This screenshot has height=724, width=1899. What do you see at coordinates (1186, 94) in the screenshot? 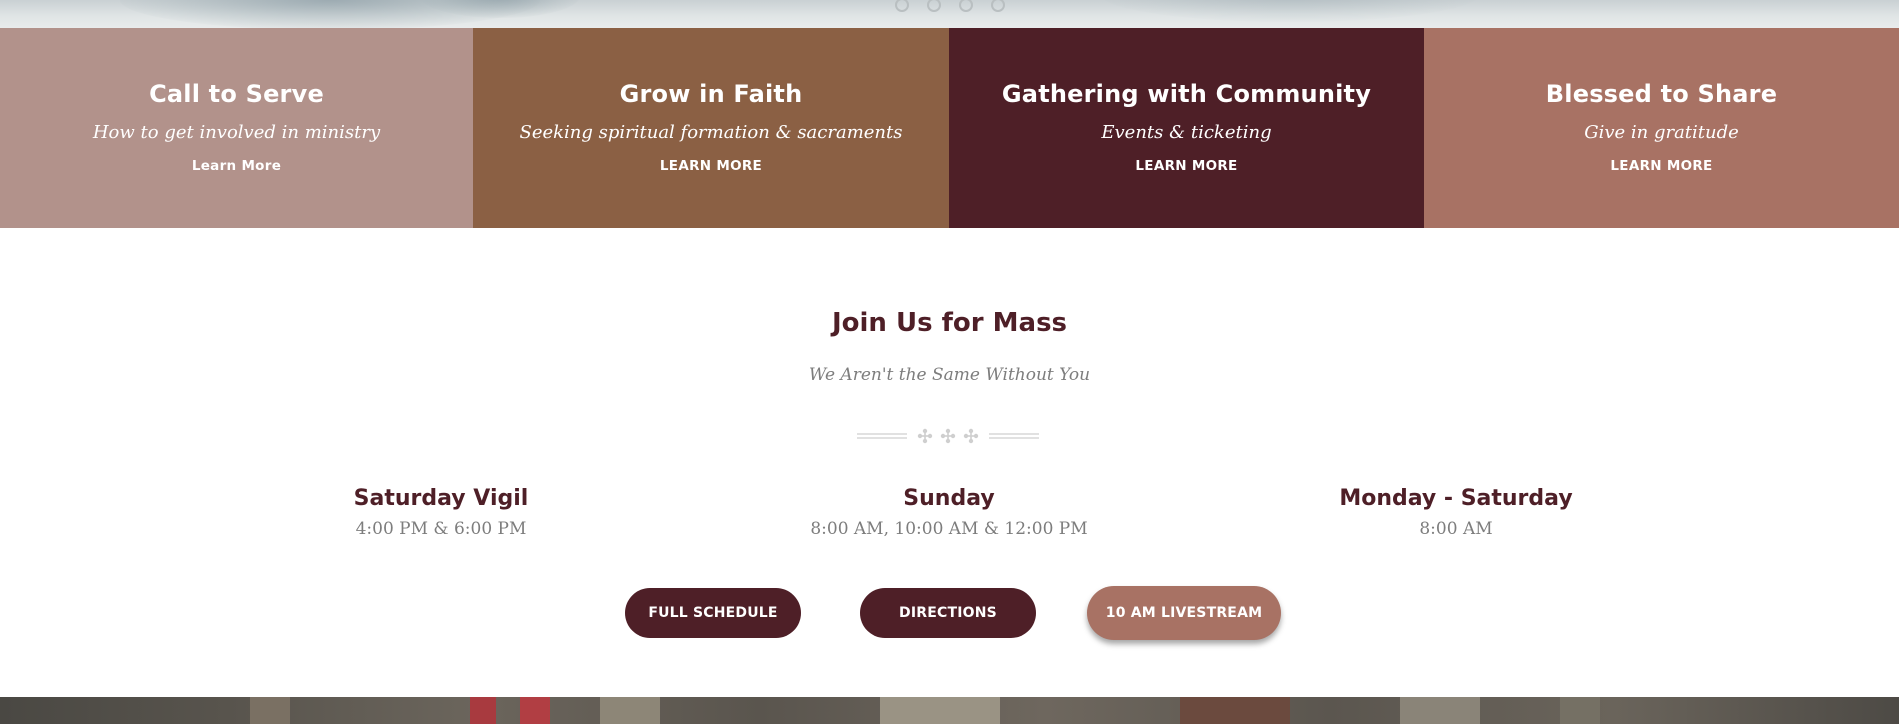
I see `tile-title: Gathering with Community` at bounding box center [1186, 94].